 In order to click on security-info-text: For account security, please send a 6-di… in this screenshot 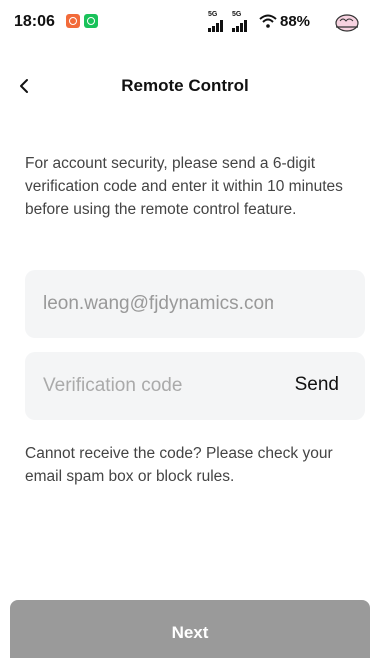, I will do `click(184, 186)`.